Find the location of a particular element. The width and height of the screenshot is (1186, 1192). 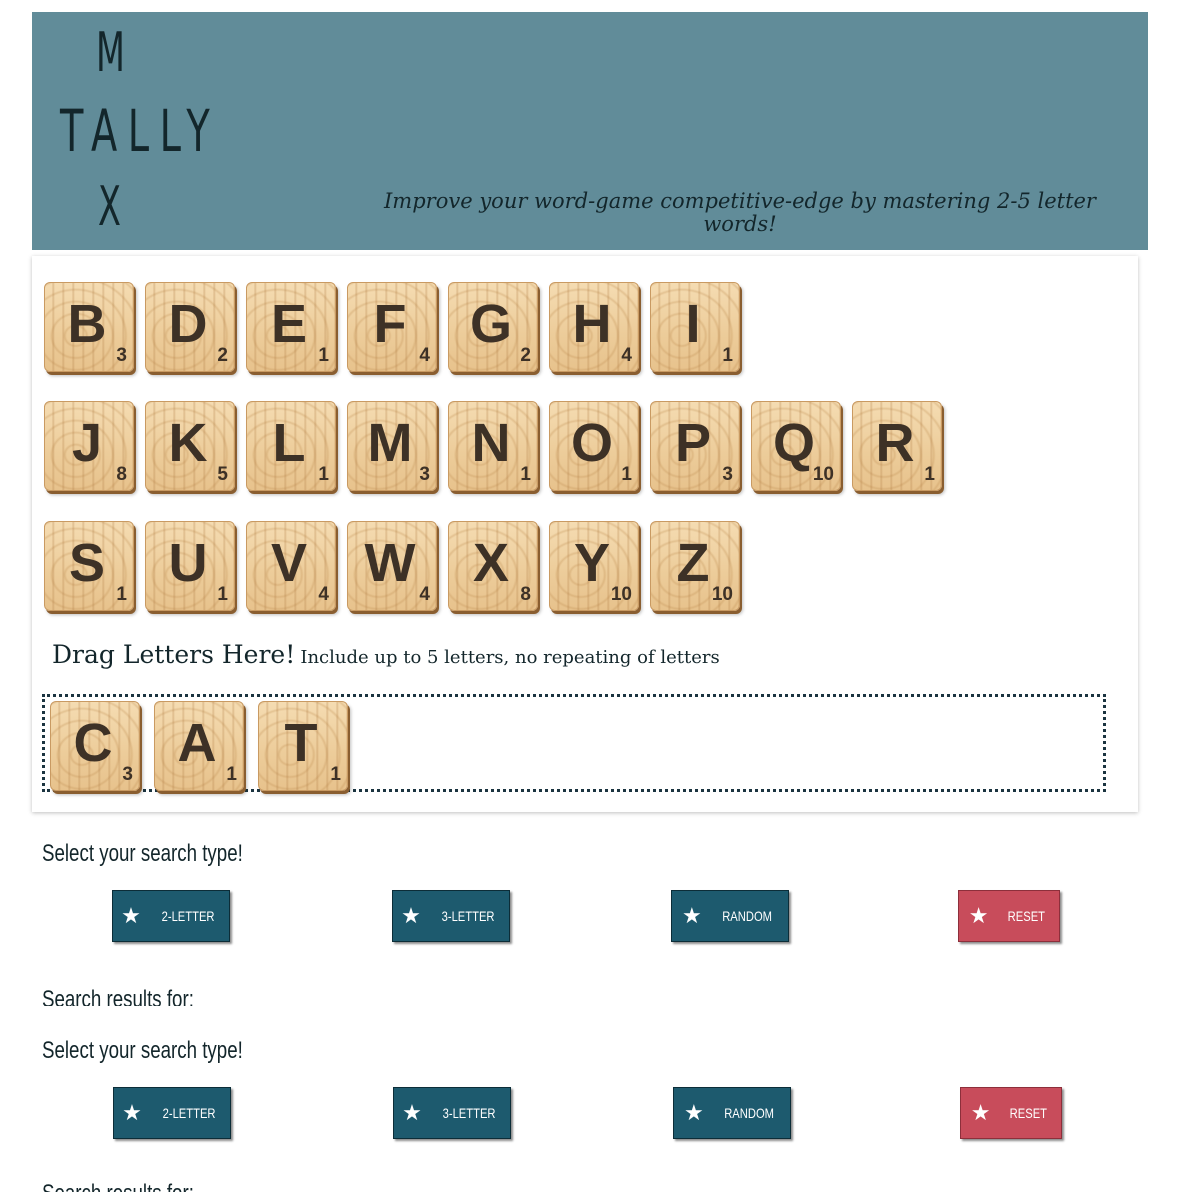

letter-tile: M3 is located at coordinates (392, 446).